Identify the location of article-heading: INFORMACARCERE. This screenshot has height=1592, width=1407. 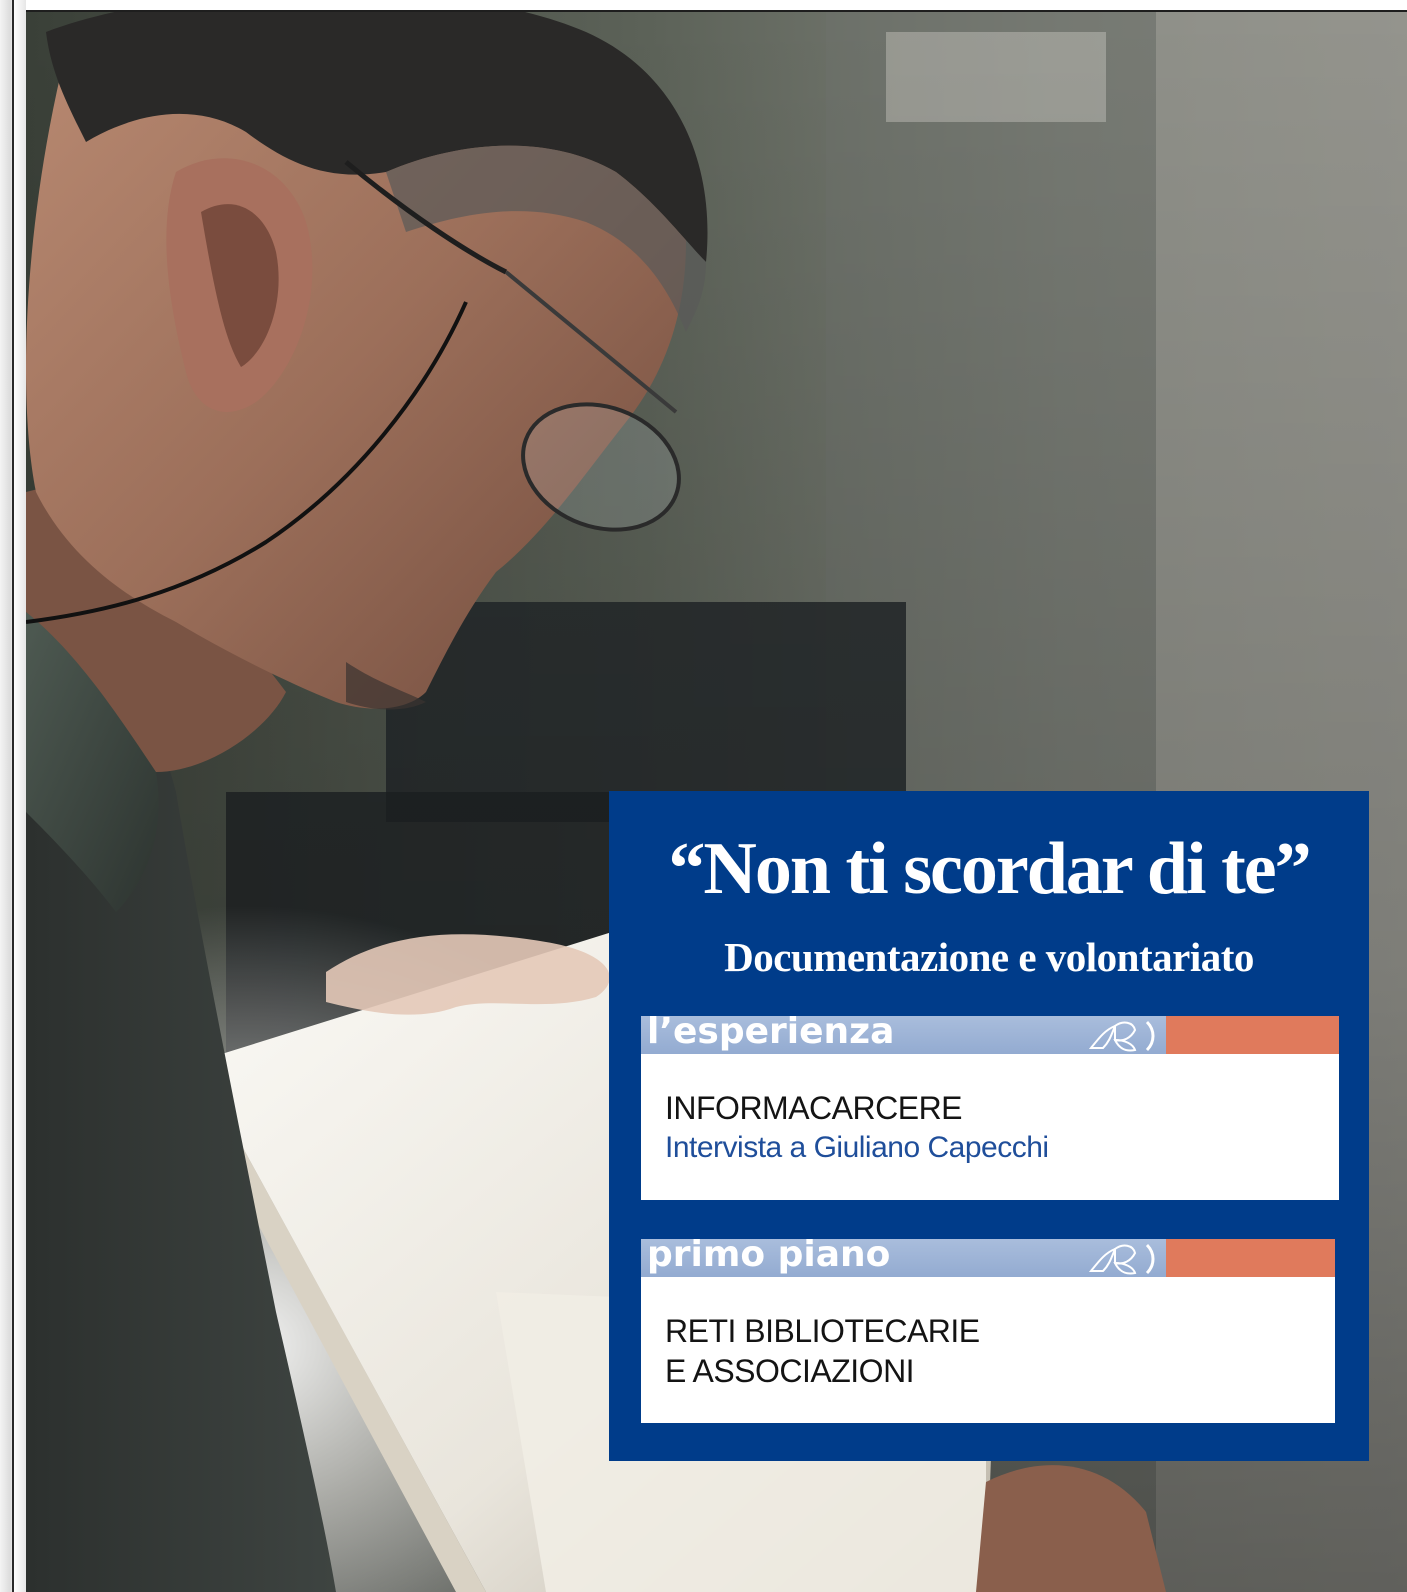
(814, 1108).